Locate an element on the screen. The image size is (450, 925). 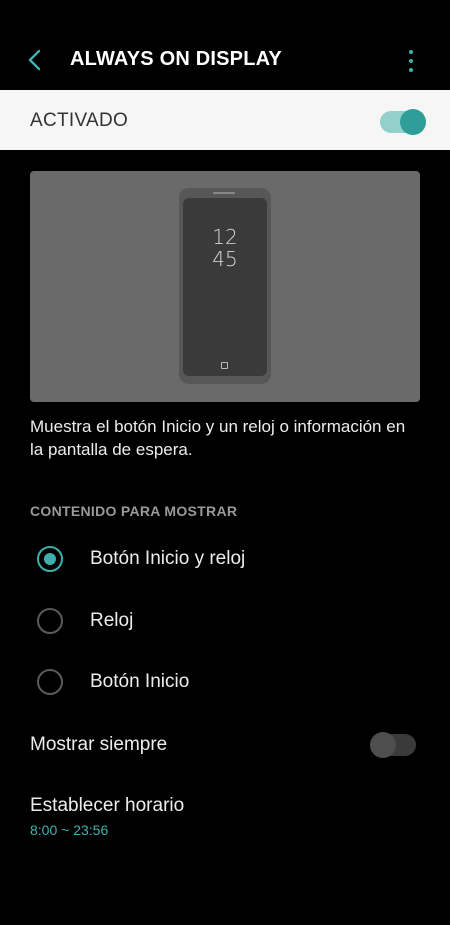
show-always-toggle is located at coordinates (394, 745).